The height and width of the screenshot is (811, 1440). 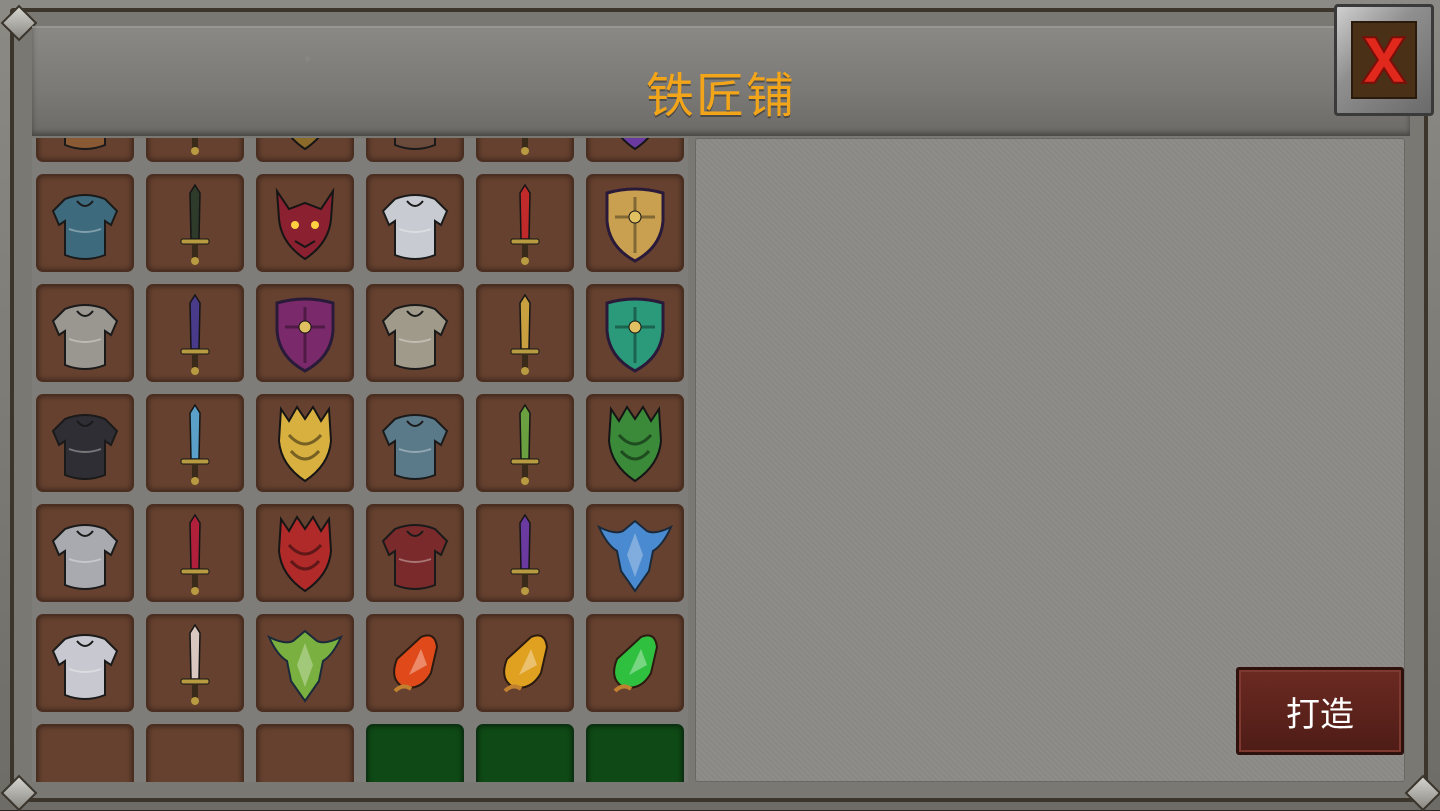 I want to click on shop-title: 铁匠铺, so click(x=720, y=96).